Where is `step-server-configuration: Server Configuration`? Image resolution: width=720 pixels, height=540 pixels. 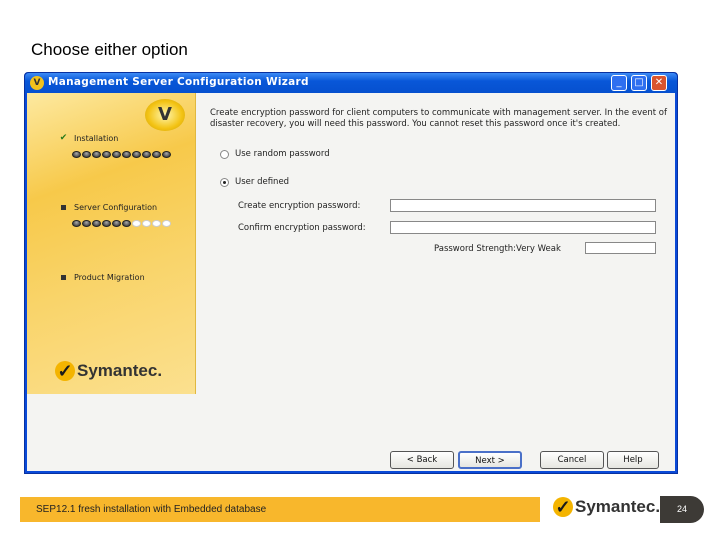
step-server-configuration: Server Configuration is located at coordinates (108, 207).